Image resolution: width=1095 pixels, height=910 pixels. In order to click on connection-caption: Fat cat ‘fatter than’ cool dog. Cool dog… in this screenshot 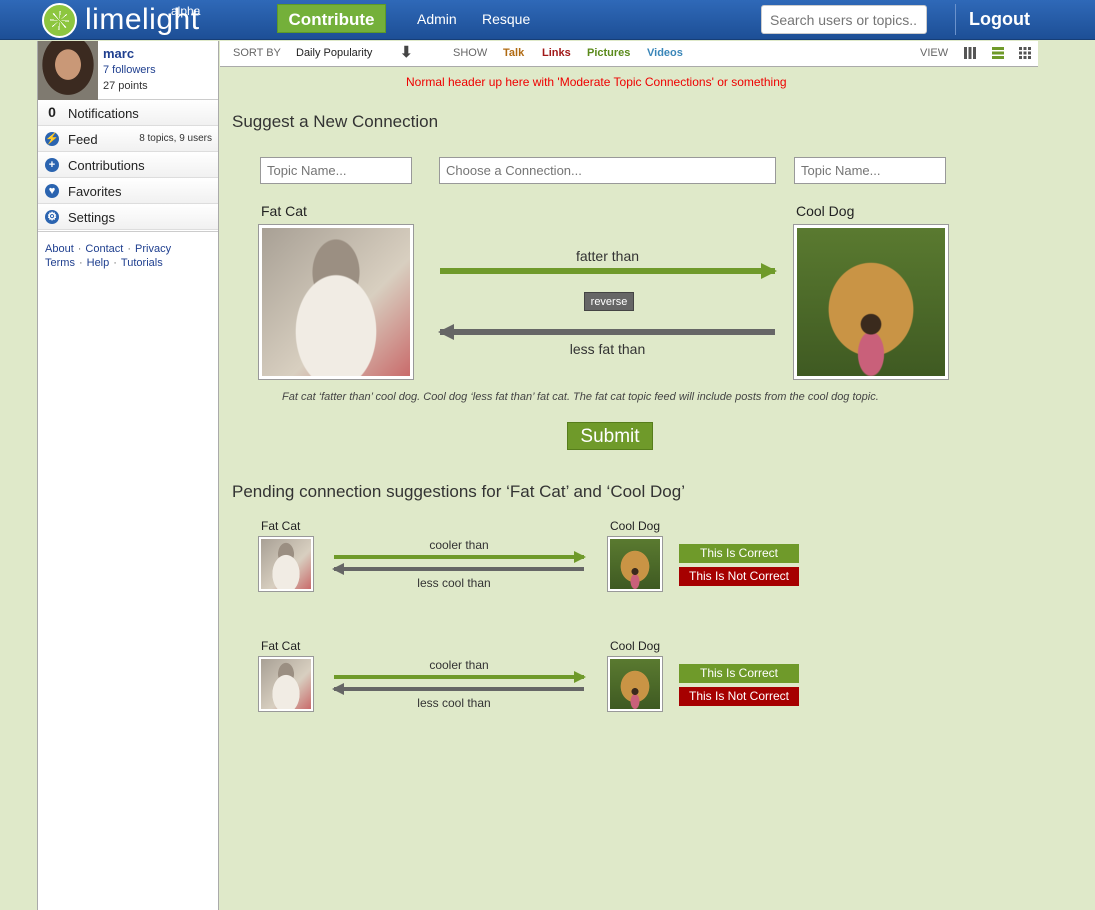, I will do `click(580, 397)`.